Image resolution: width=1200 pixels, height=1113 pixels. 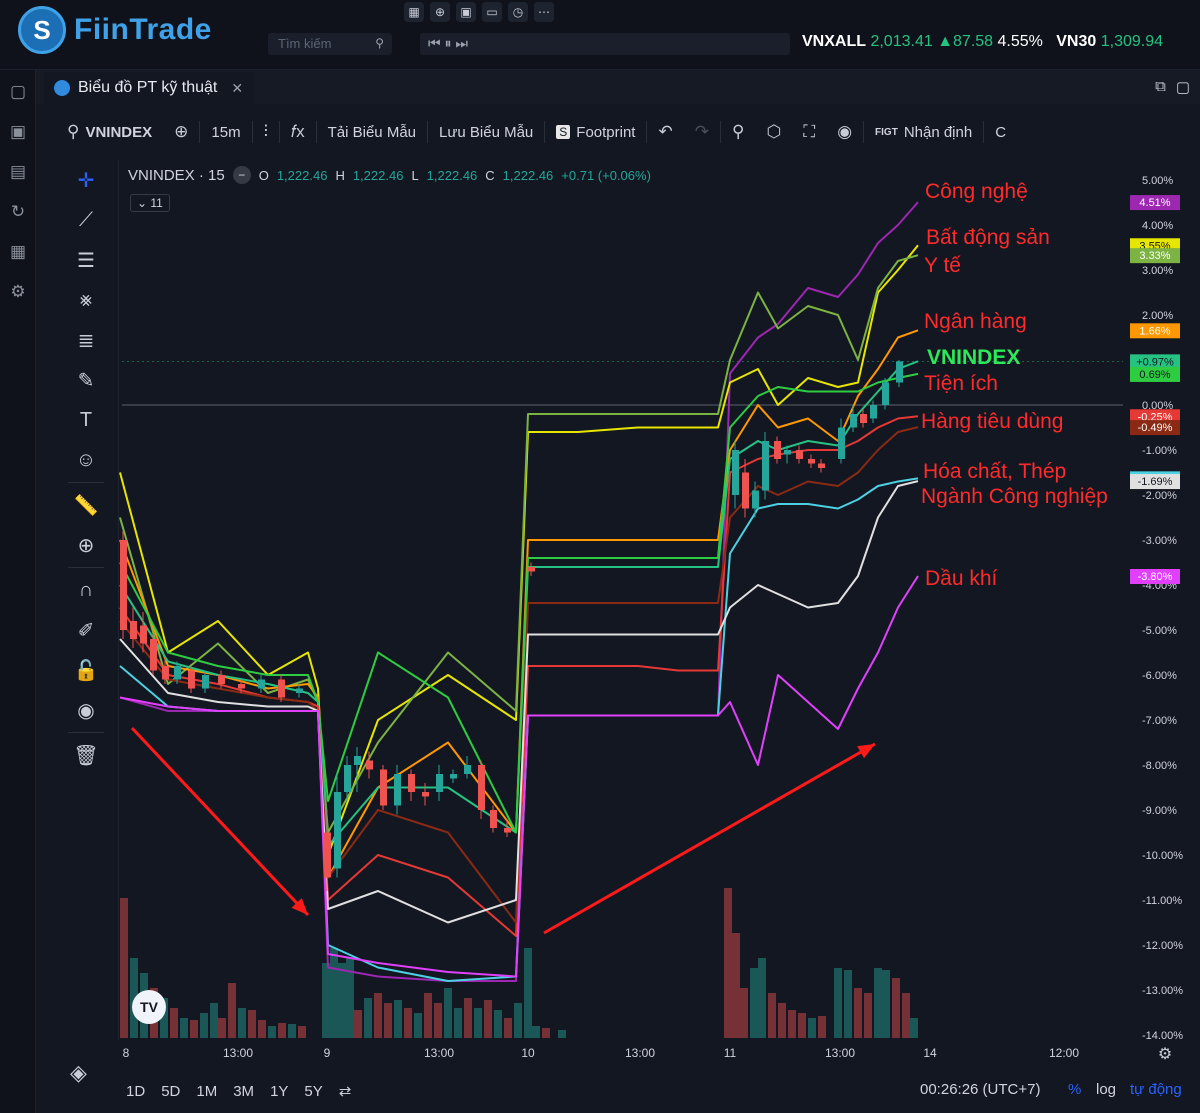 What do you see at coordinates (181, 132) in the screenshot?
I see `compare-button: ⊕` at bounding box center [181, 132].